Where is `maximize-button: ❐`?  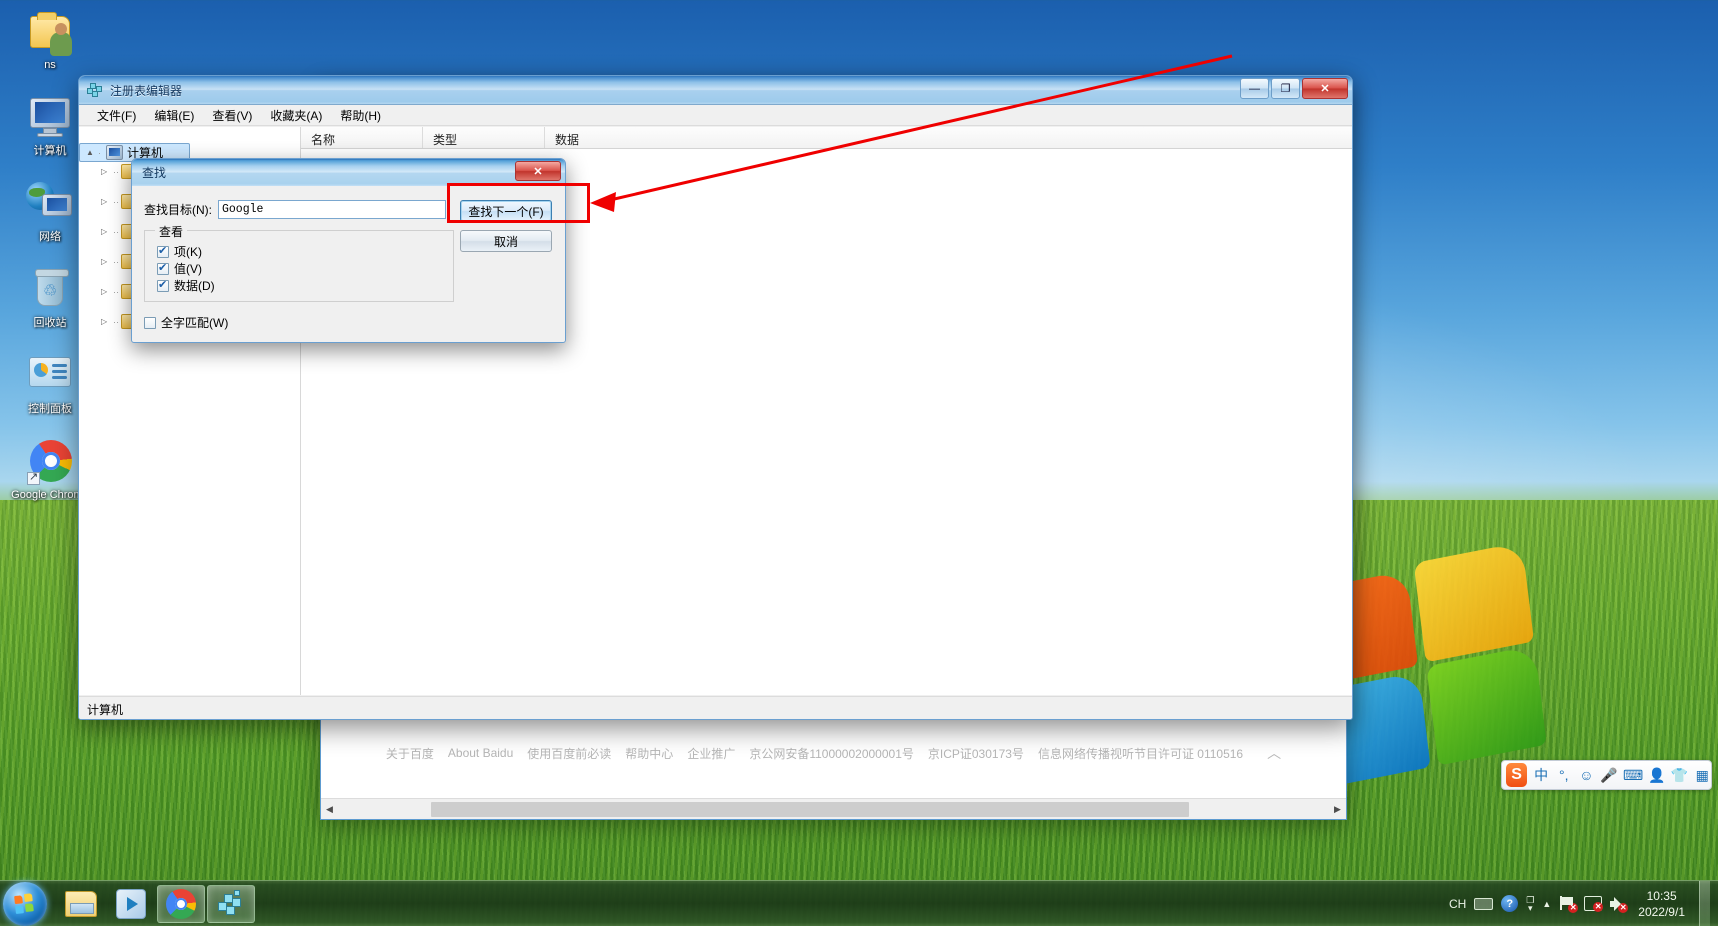 maximize-button: ❐ is located at coordinates (1285, 88).